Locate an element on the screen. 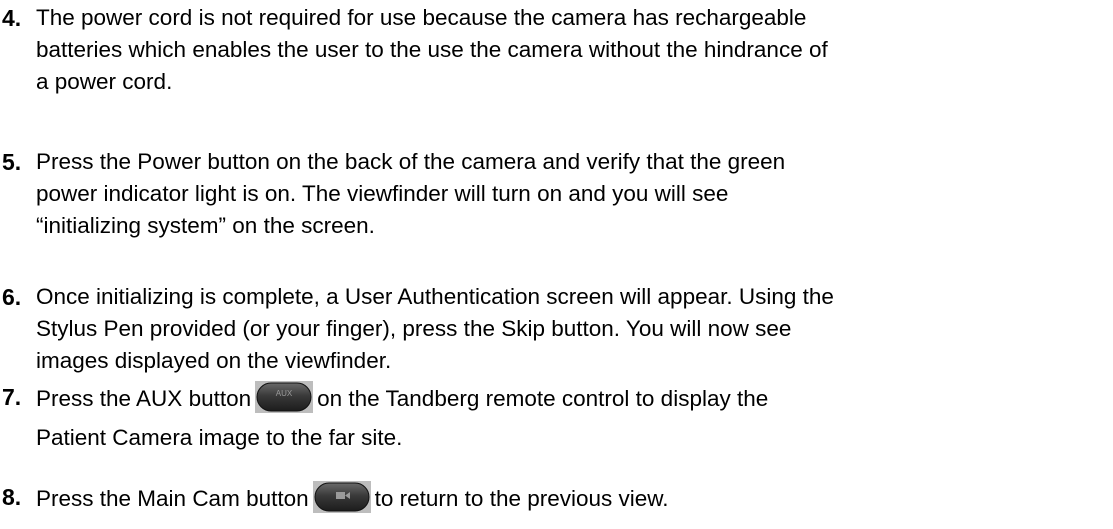  main-cam-button-graphic is located at coordinates (341, 497).